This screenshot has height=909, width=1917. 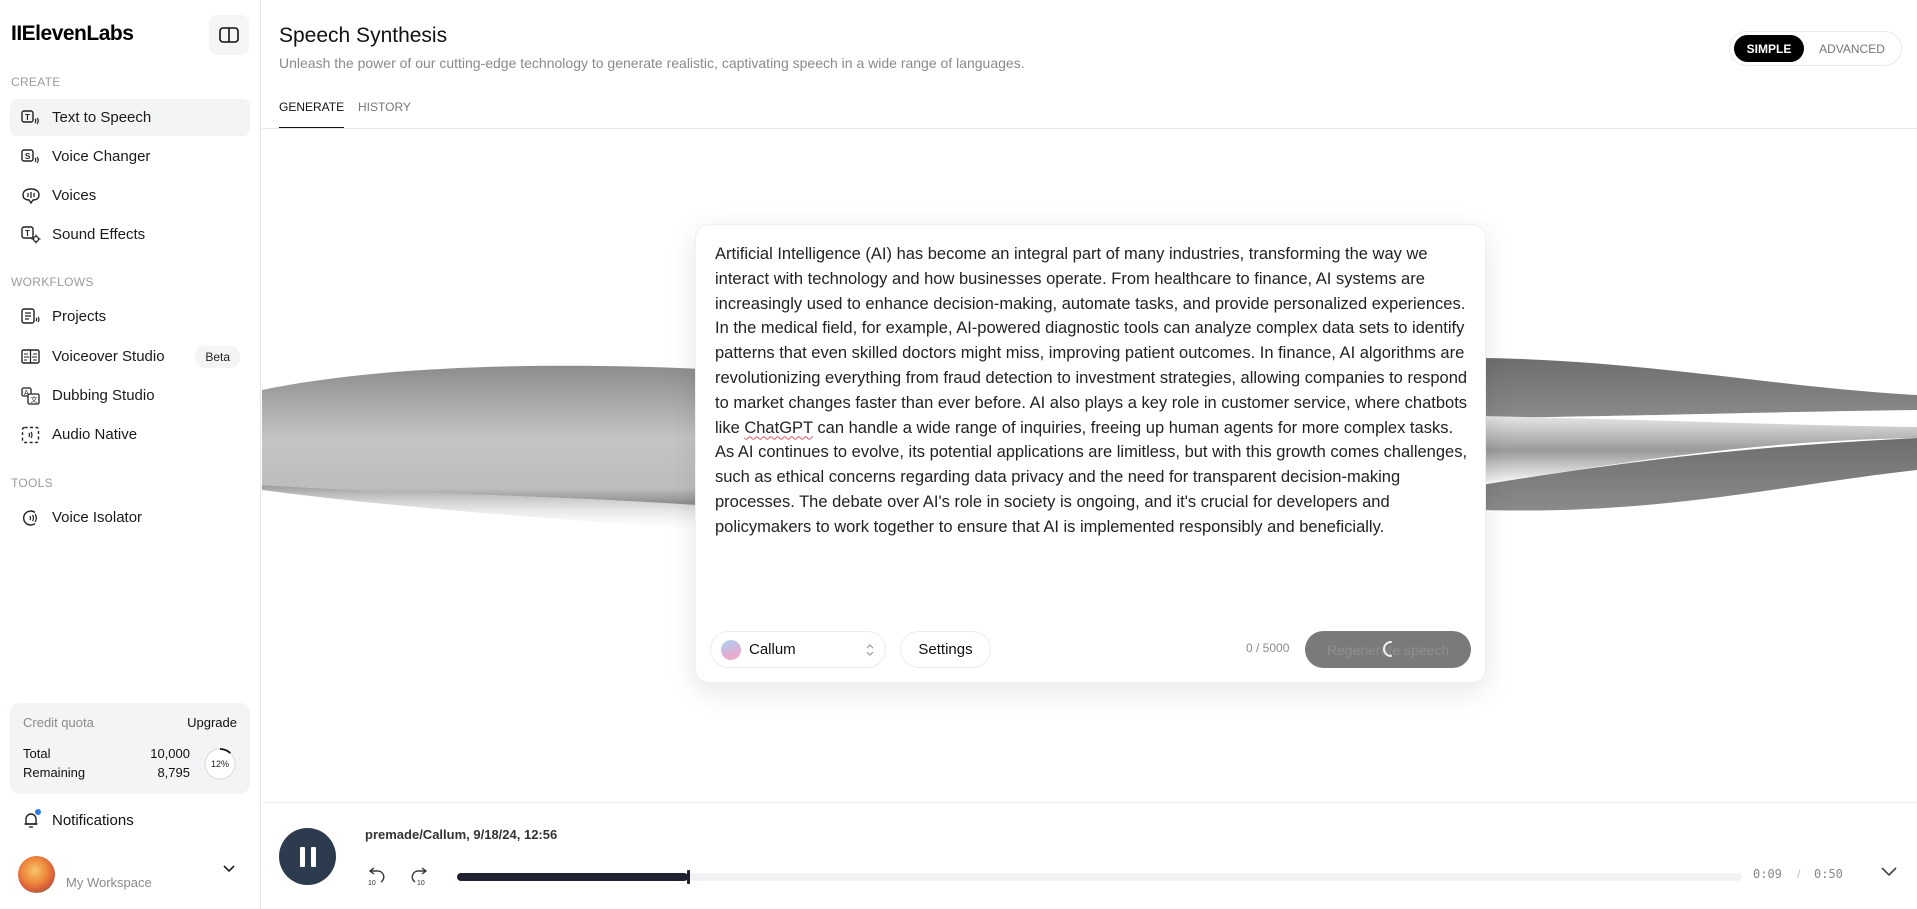 I want to click on workspace-switcher: My Workspace, so click(x=130, y=874).